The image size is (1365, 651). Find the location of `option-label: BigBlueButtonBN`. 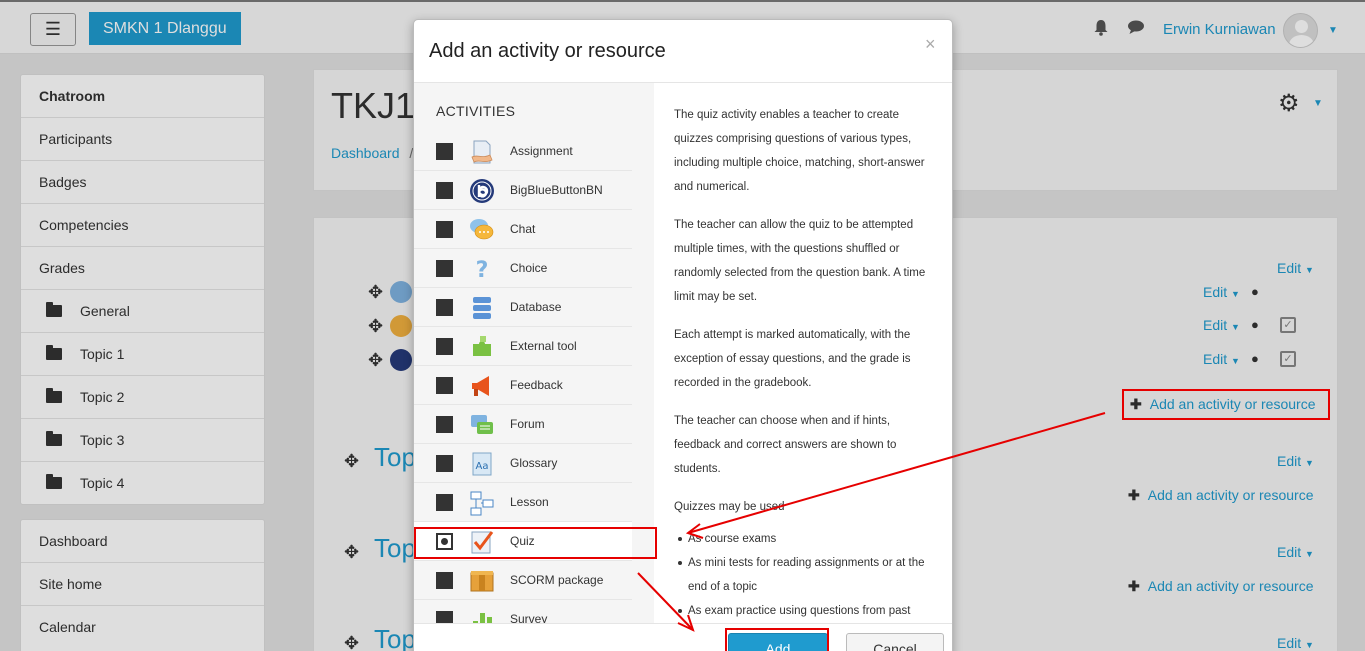

option-label: BigBlueButtonBN is located at coordinates (556, 190).